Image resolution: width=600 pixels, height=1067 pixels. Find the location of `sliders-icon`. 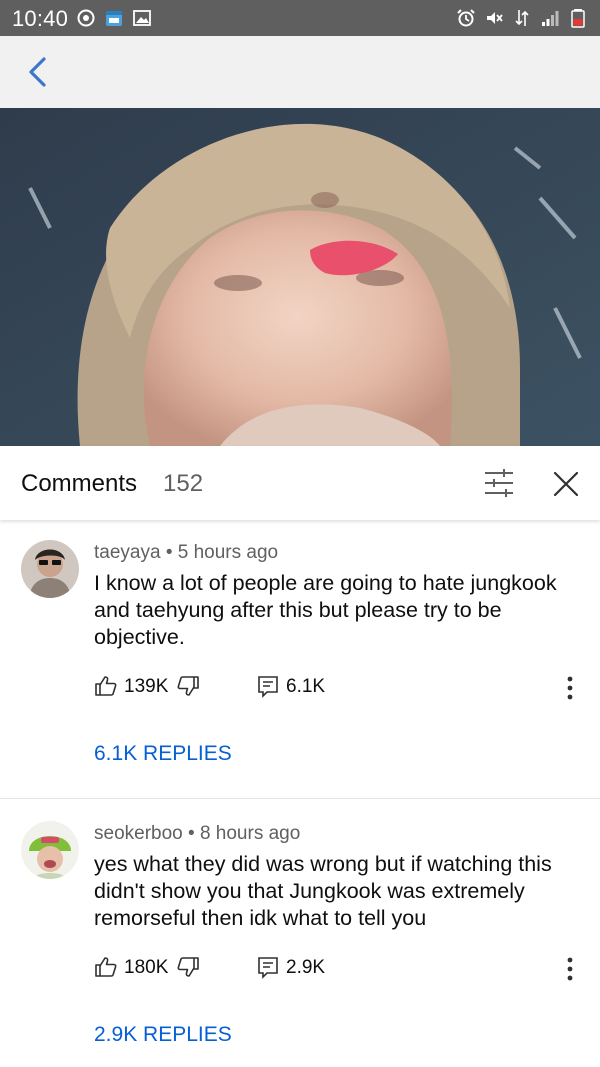

sliders-icon is located at coordinates (499, 483).